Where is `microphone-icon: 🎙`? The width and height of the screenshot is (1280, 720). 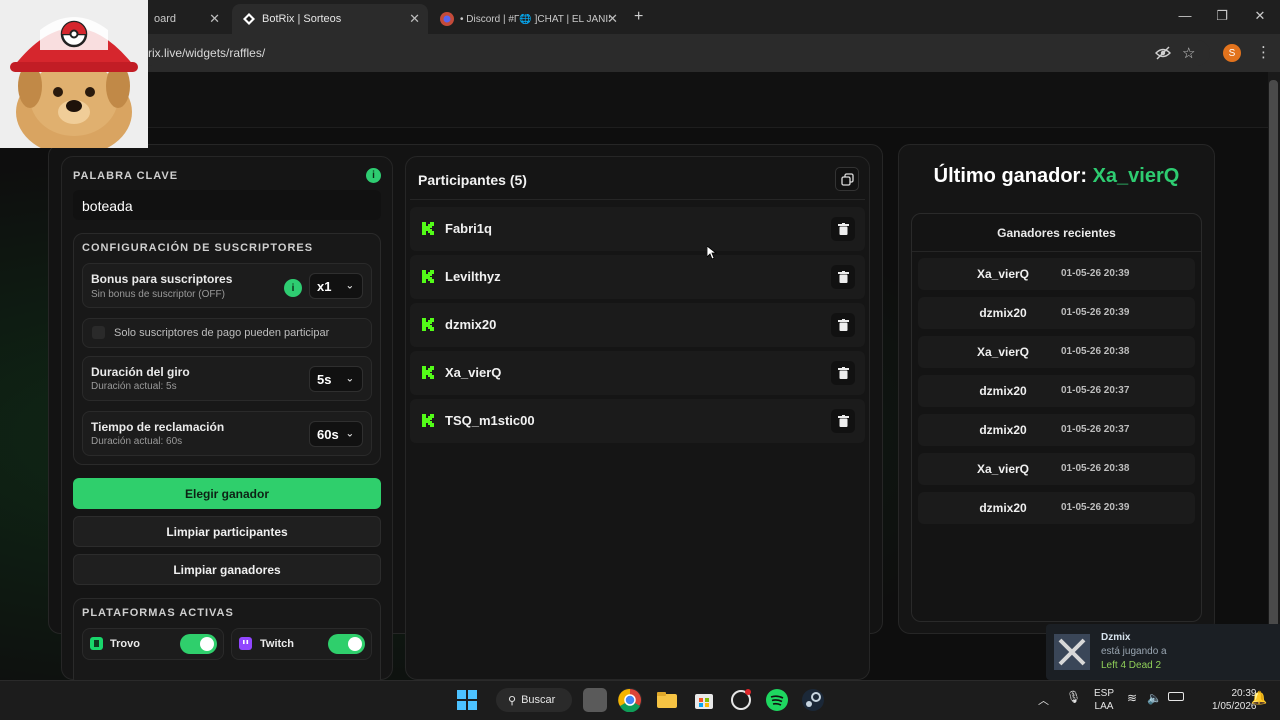 microphone-icon: 🎙 is located at coordinates (1073, 697).